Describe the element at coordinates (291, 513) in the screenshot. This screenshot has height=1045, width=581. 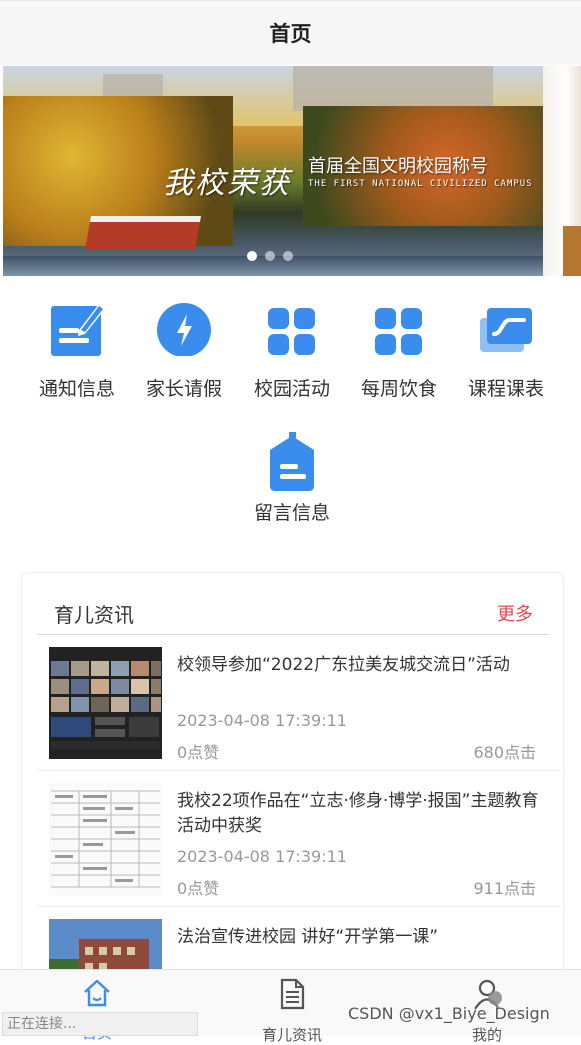
I see `menu-item-label: 留言信息` at that location.